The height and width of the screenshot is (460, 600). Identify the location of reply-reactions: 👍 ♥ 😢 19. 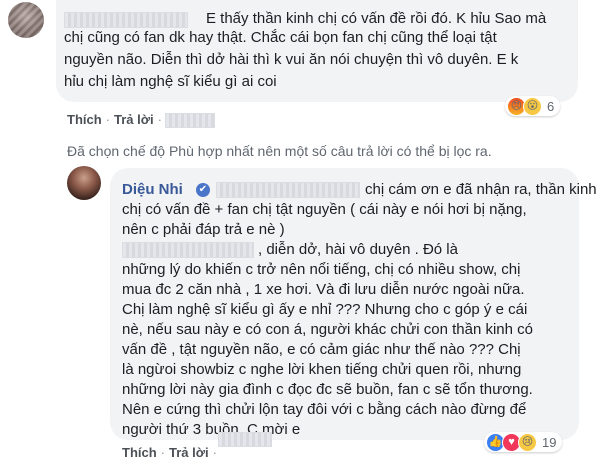
(523, 442).